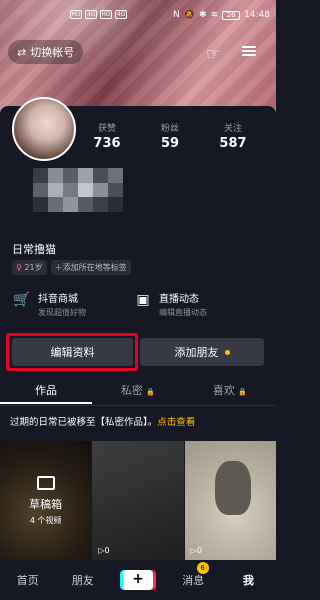 The image size is (320, 600). What do you see at coordinates (34, 249) in the screenshot?
I see `bio-text: 日常撸猫` at bounding box center [34, 249].